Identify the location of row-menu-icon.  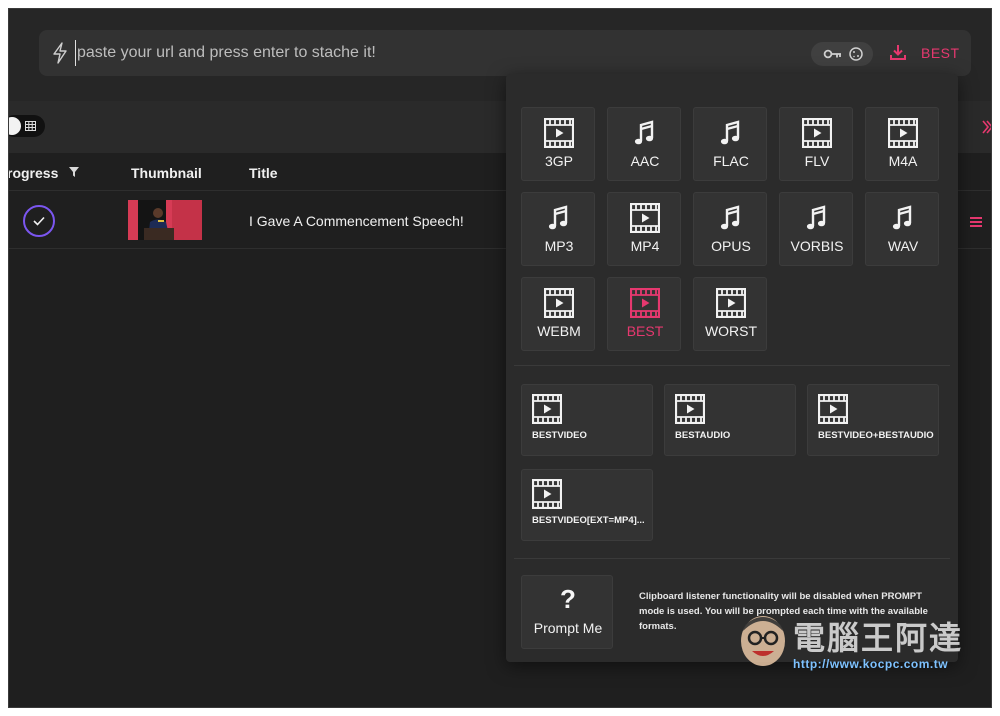
(976, 222).